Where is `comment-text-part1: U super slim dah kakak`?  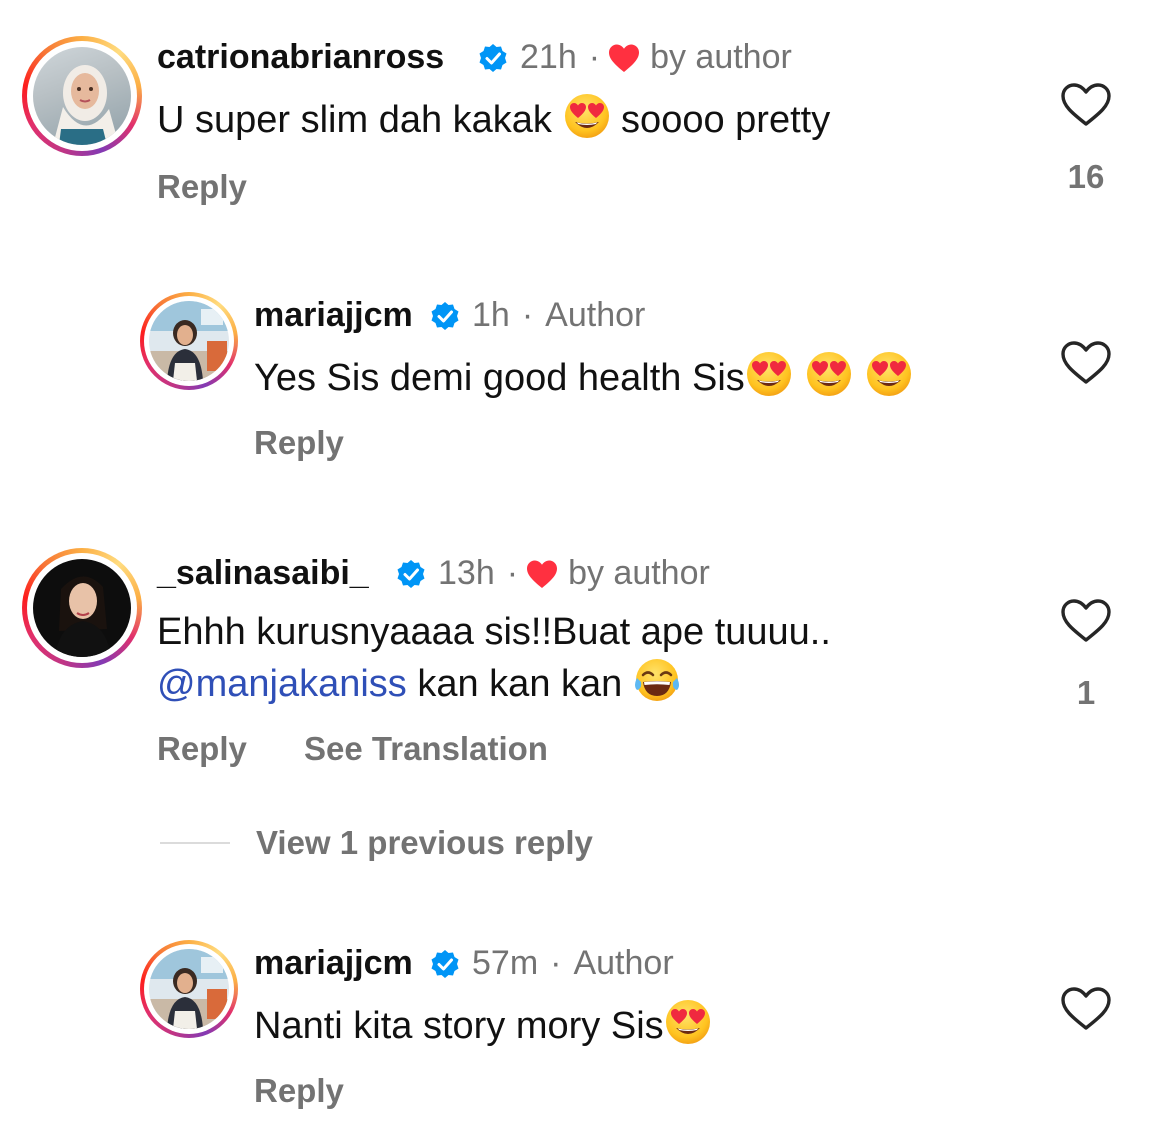
comment-text-part1: U super slim dah kakak is located at coordinates (360, 120).